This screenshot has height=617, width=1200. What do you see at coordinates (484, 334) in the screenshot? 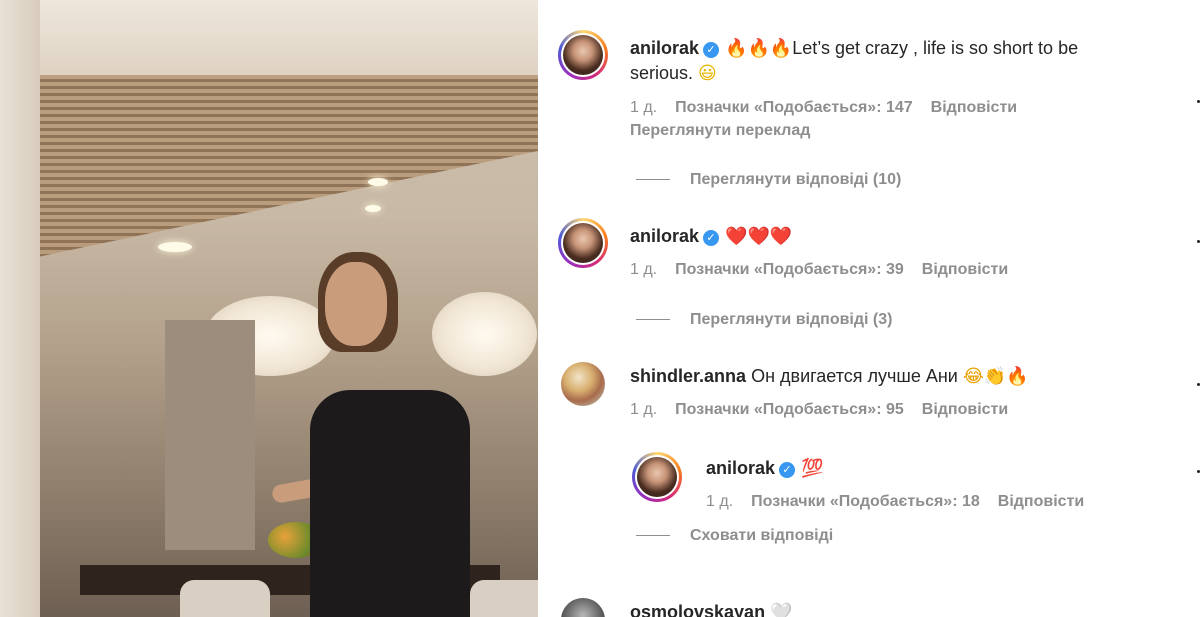
I see `pendant-lamp` at bounding box center [484, 334].